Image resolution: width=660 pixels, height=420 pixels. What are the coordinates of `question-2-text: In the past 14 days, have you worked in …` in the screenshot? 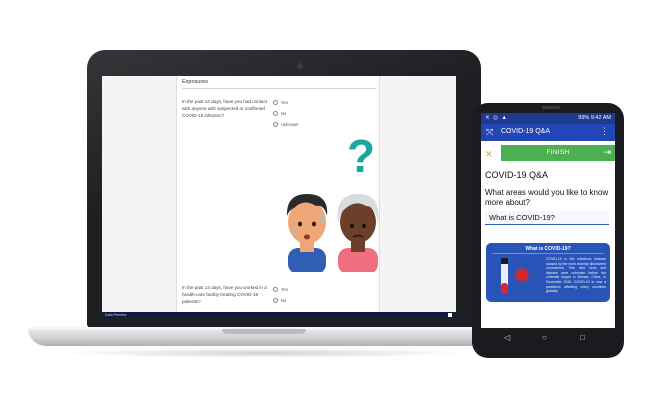 It's located at (224, 294).